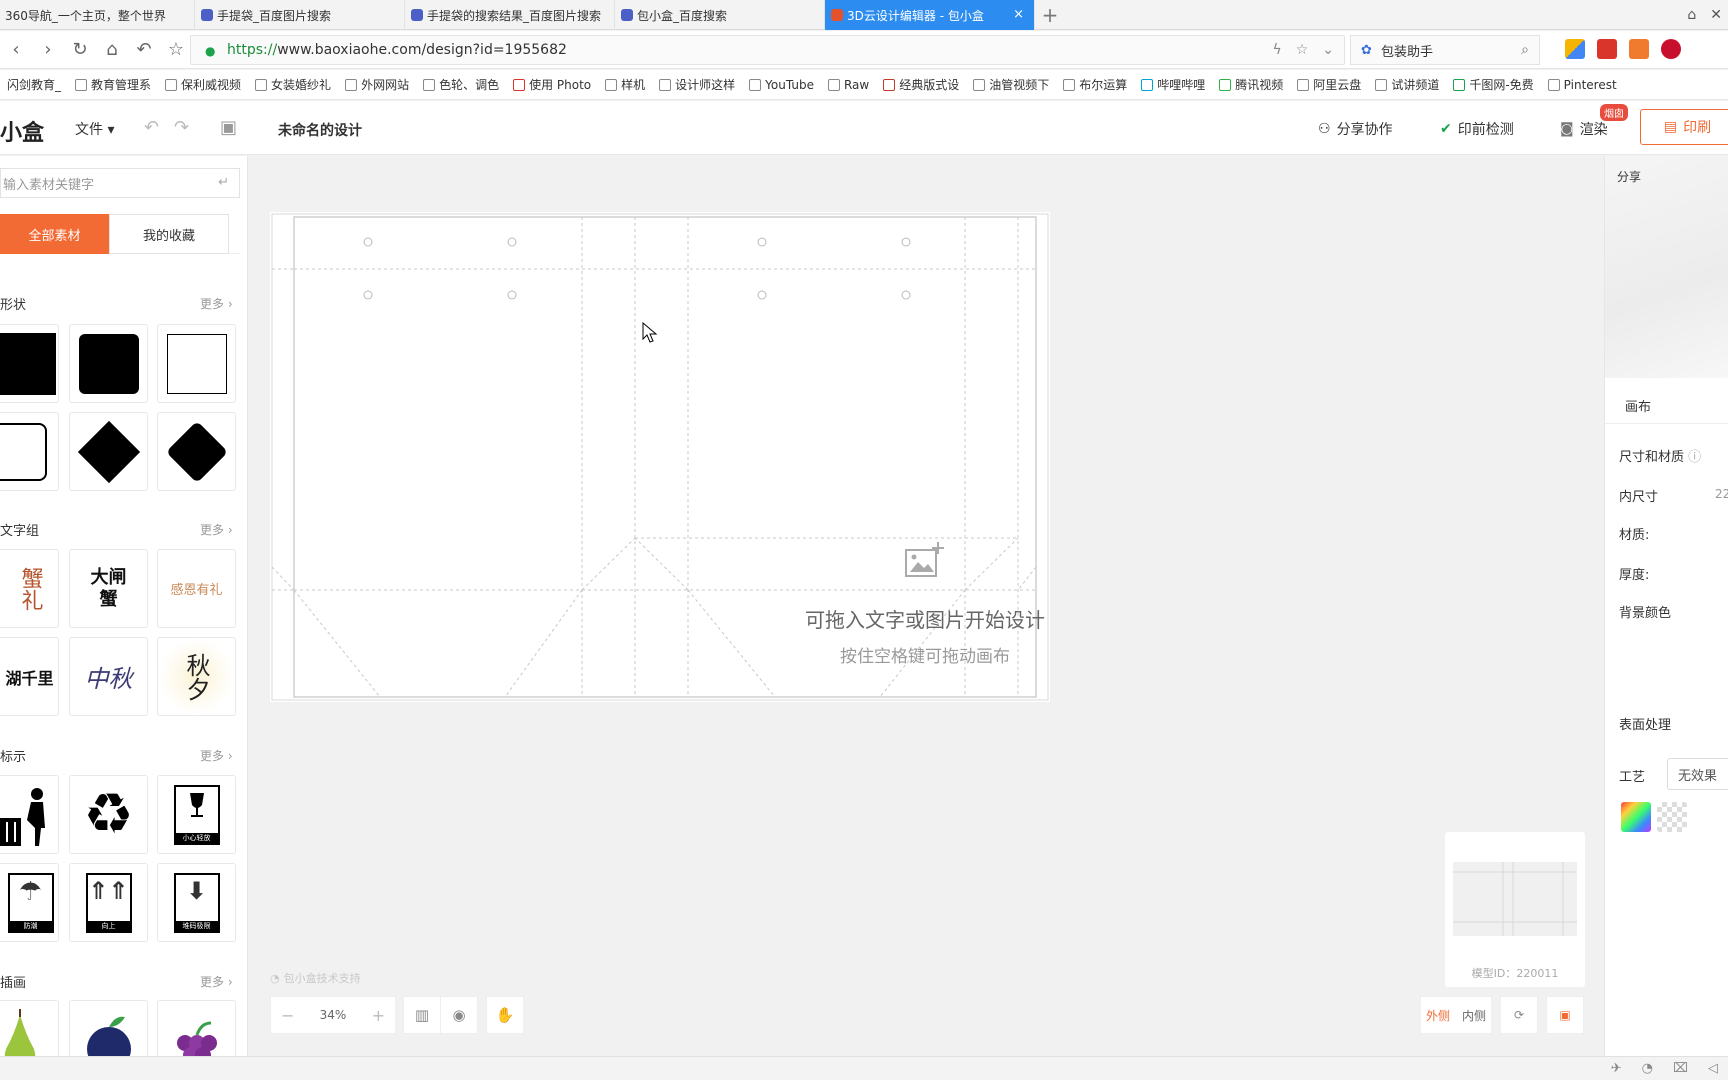  Describe the element at coordinates (1565, 1015) in the screenshot. I see `3d-view-button: ▣` at that location.